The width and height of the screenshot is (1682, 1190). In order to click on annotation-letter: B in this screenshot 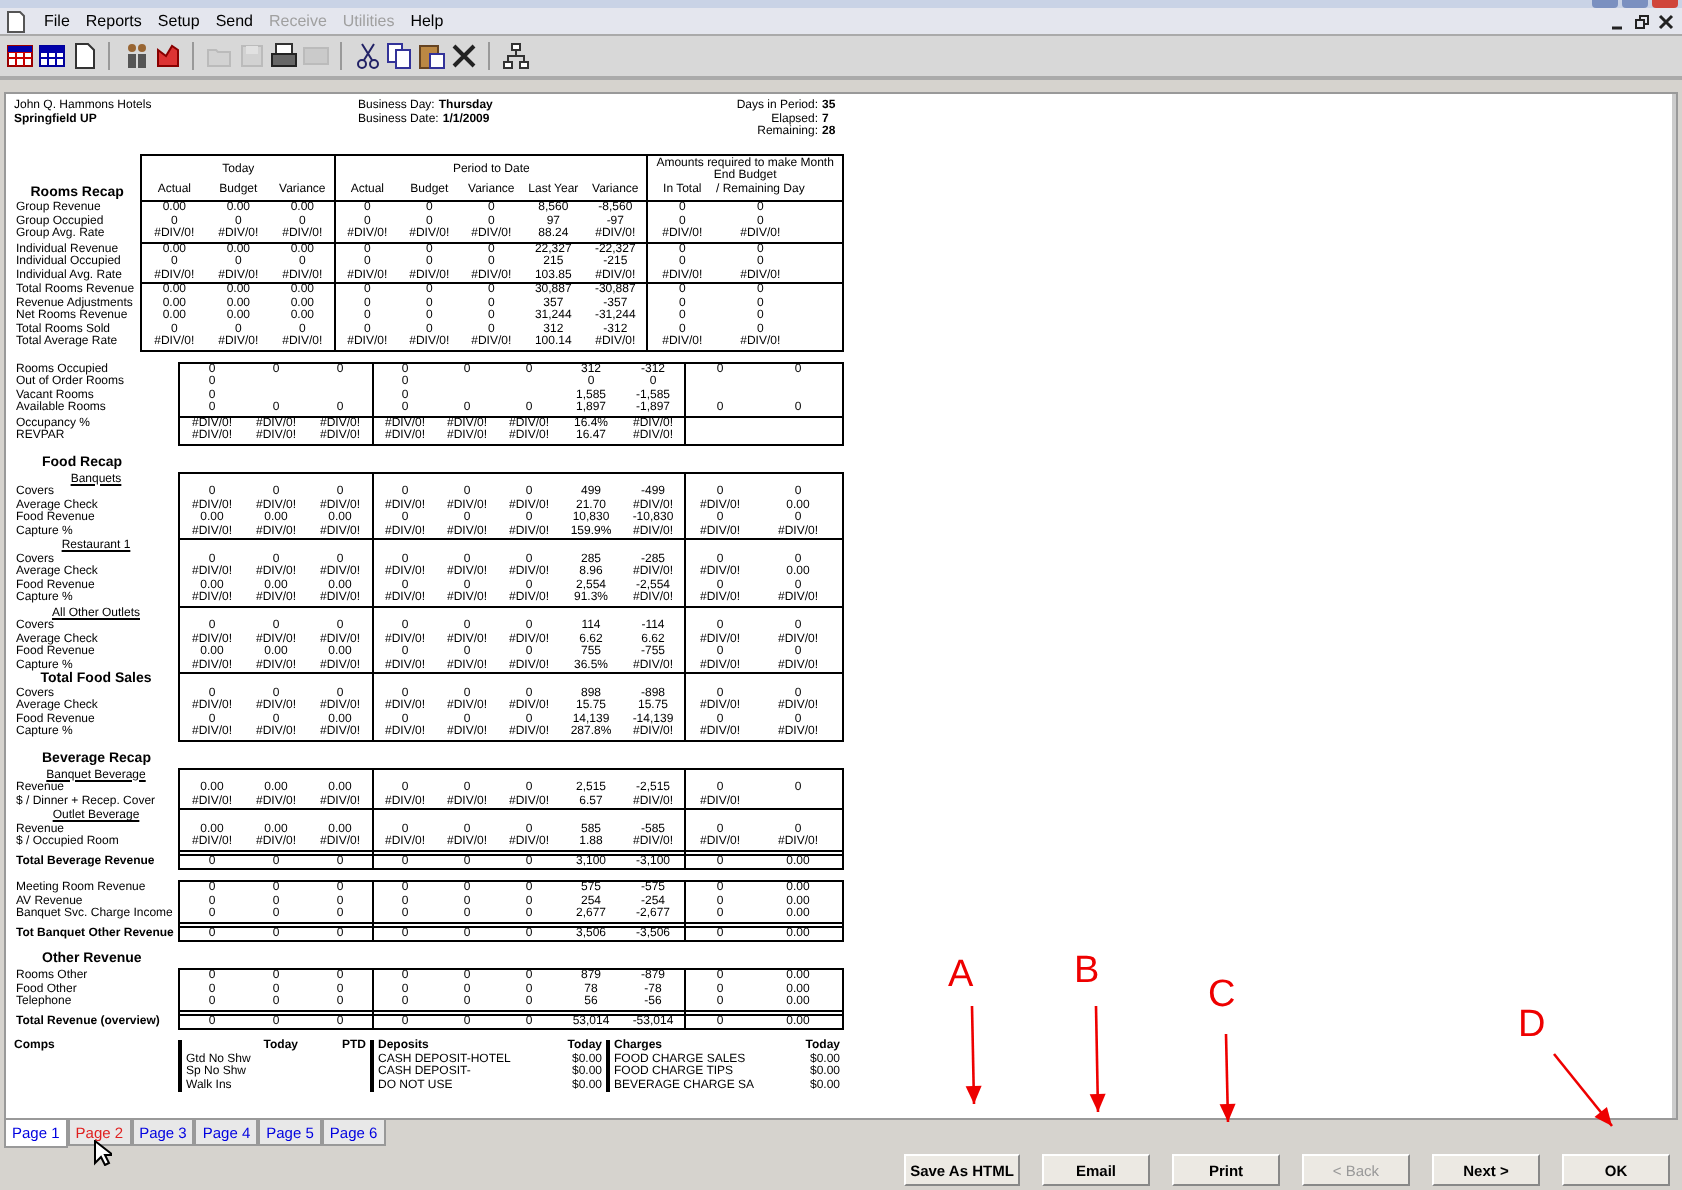, I will do `click(1087, 972)`.